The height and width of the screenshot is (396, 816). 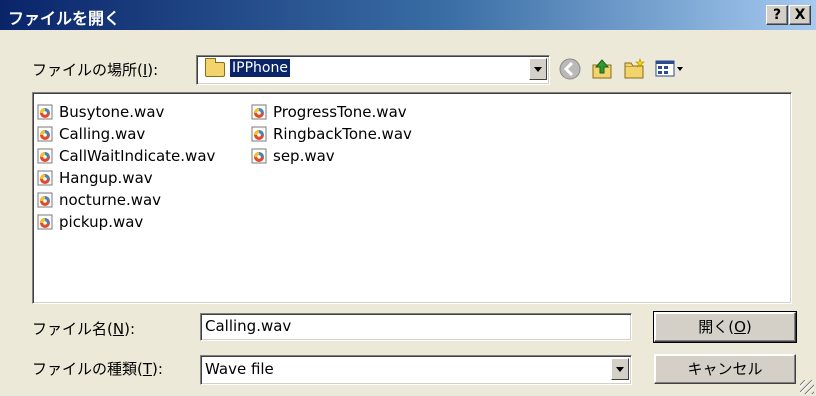 What do you see at coordinates (408, 15) in the screenshot?
I see `title-bar: ファイルを開く ? X` at bounding box center [408, 15].